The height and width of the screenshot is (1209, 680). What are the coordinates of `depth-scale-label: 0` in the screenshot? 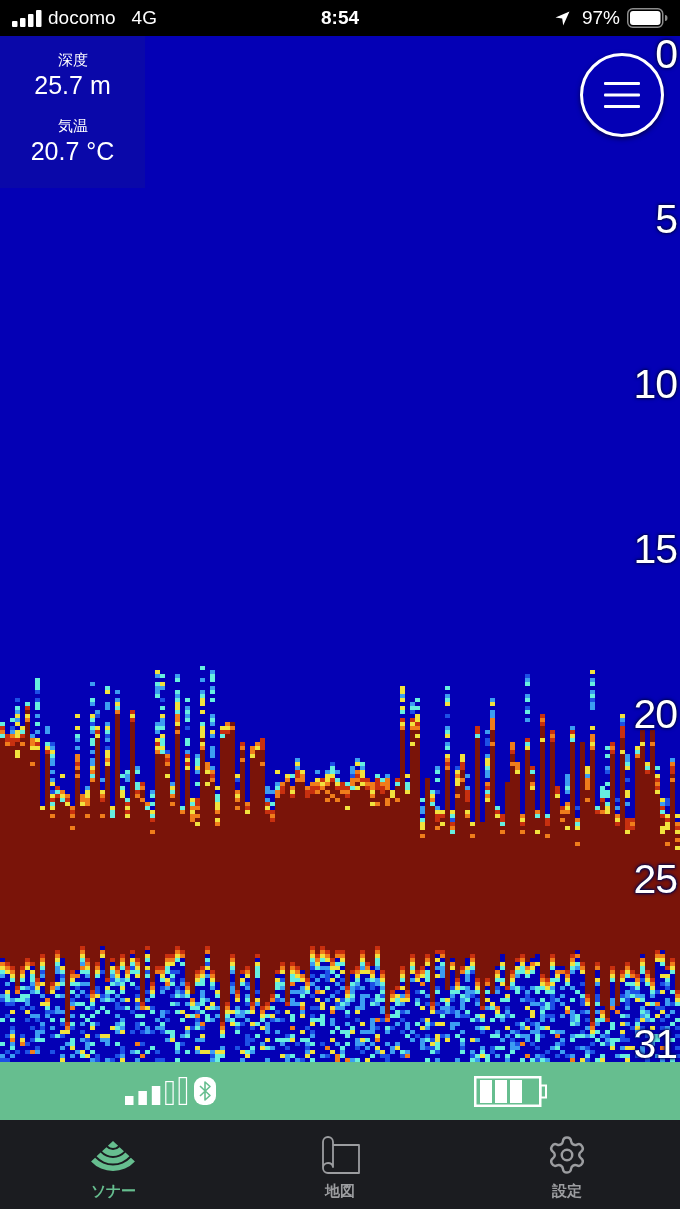 It's located at (666, 54).